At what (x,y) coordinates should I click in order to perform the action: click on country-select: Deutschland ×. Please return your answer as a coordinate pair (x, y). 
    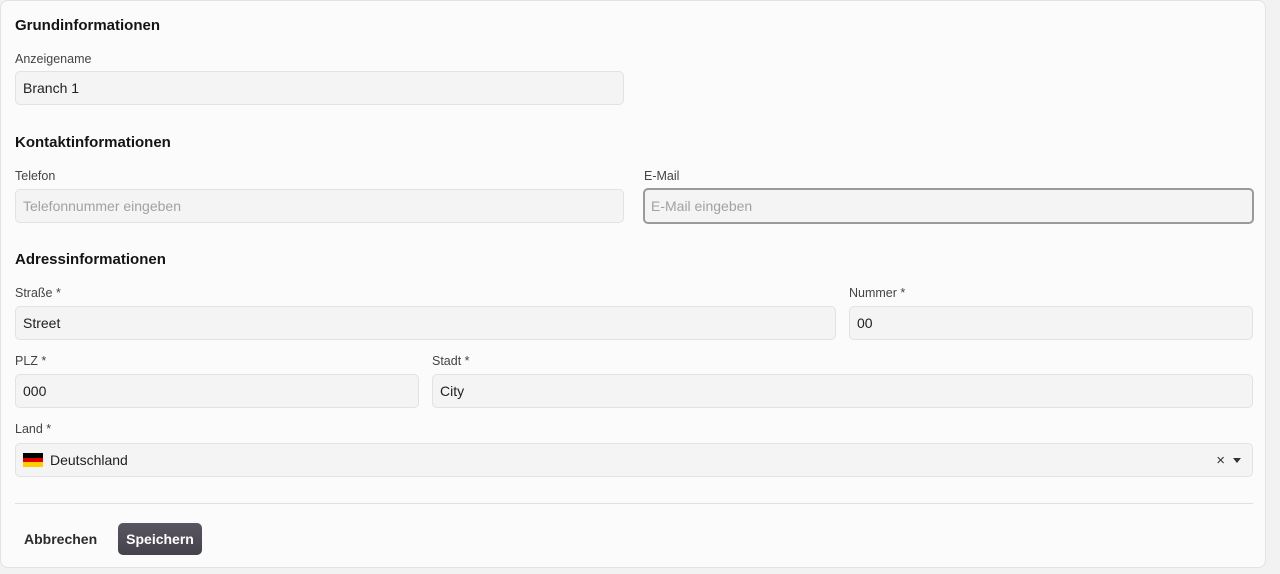
    Looking at the image, I should click on (634, 460).